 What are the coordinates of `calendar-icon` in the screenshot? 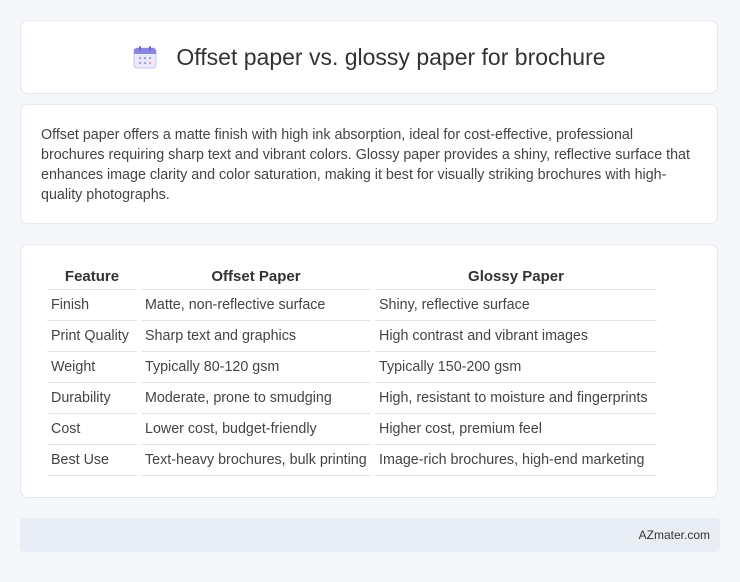 It's located at (145, 57).